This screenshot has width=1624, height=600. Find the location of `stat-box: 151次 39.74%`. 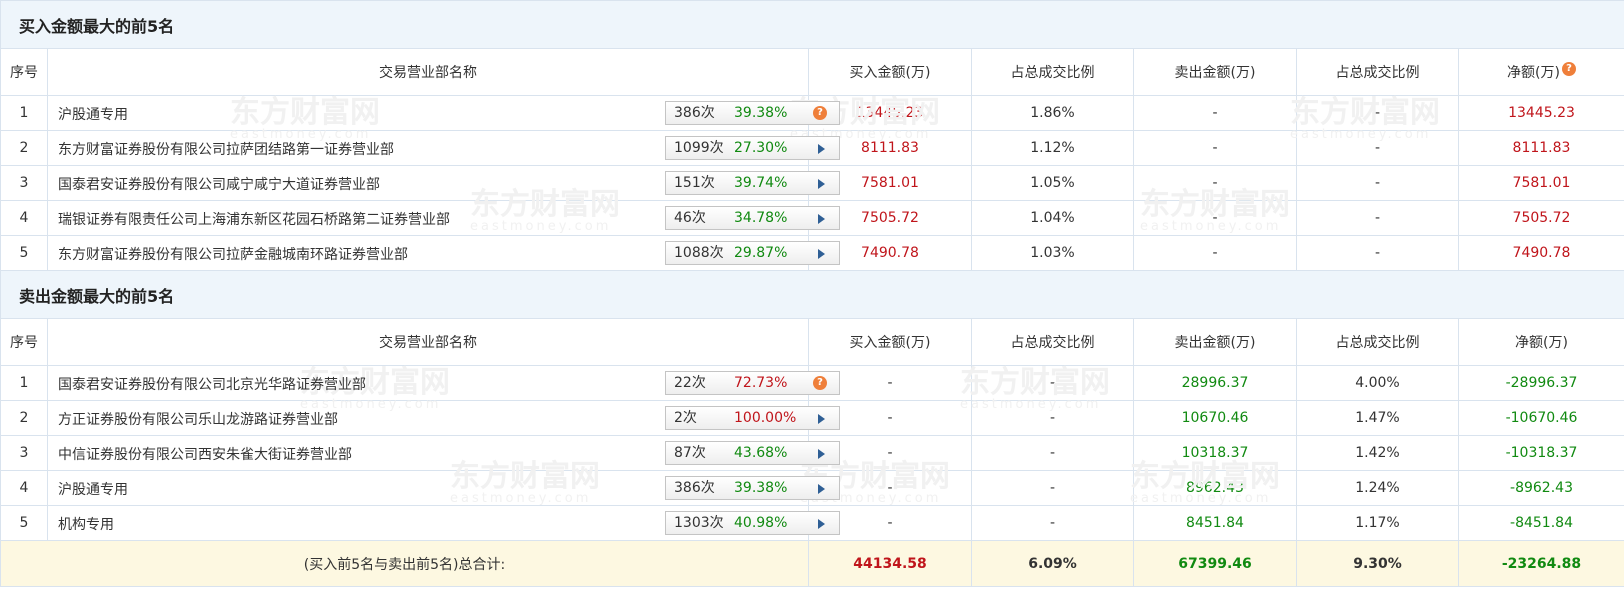

stat-box: 151次 39.74% is located at coordinates (752, 183).